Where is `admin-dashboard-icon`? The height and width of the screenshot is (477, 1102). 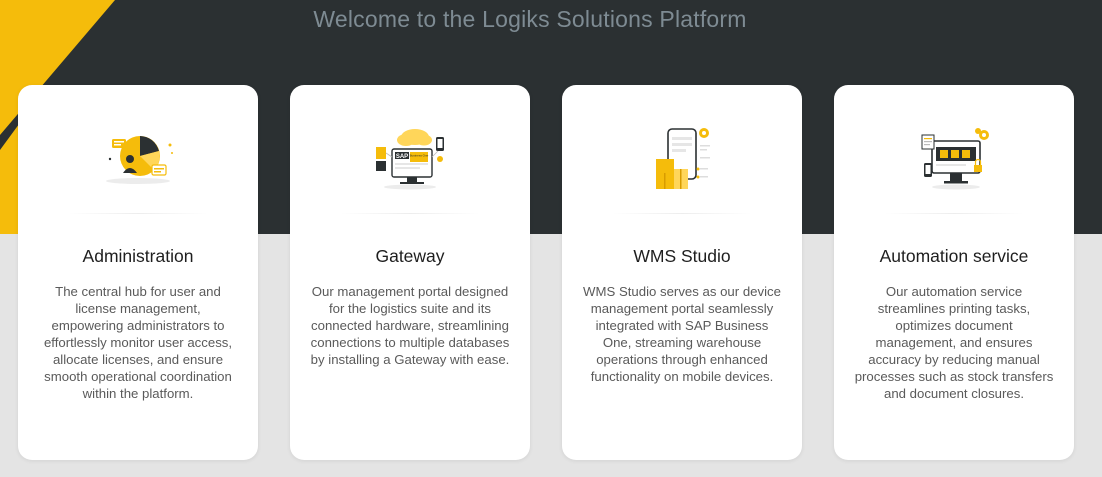 admin-dashboard-icon is located at coordinates (138, 158).